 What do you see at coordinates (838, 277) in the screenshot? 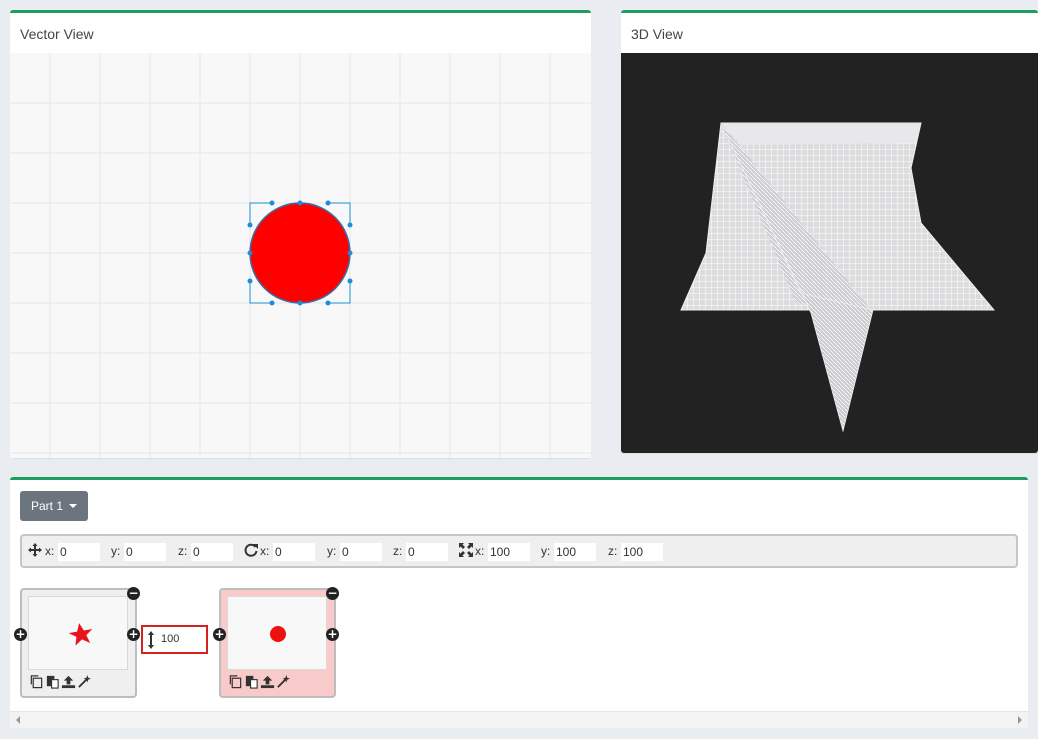
I see `extruded-star-mesh` at bounding box center [838, 277].